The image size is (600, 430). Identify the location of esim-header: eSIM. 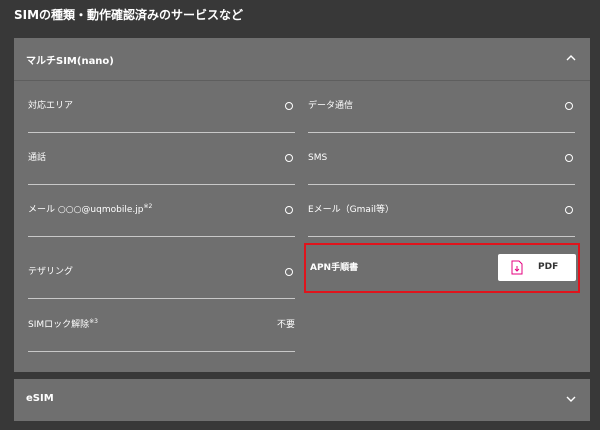
(302, 400).